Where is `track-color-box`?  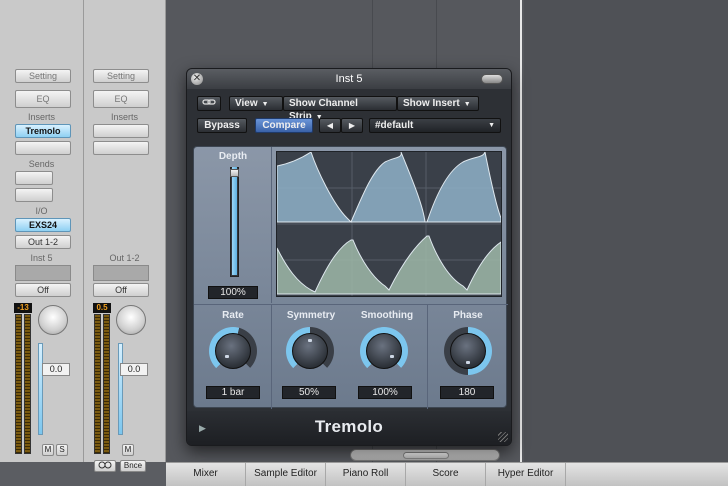 track-color-box is located at coordinates (43, 273).